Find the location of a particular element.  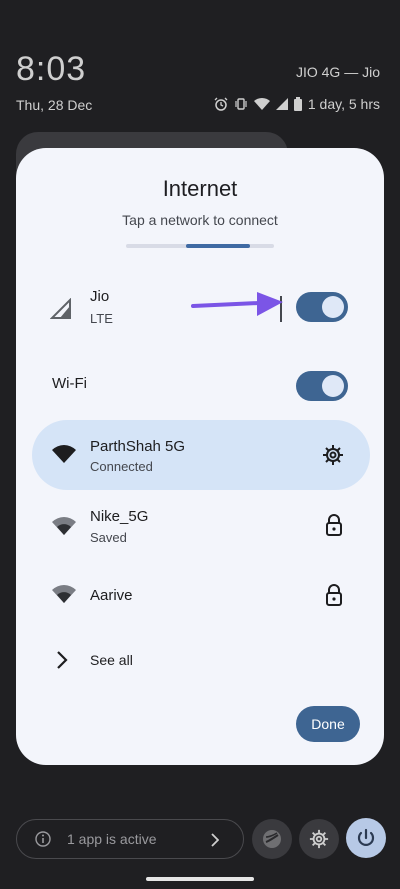

annotation-arrow-icon is located at coordinates (237, 304).